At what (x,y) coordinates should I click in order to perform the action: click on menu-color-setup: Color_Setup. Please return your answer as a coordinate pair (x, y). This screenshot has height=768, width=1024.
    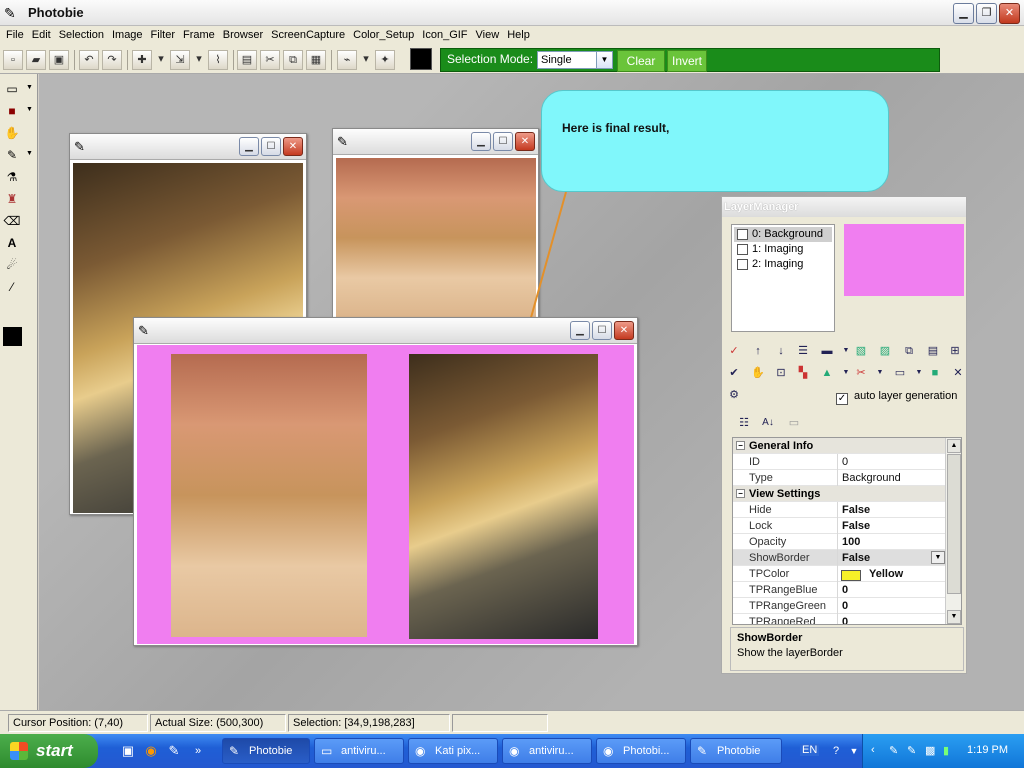
    Looking at the image, I should click on (385, 36).